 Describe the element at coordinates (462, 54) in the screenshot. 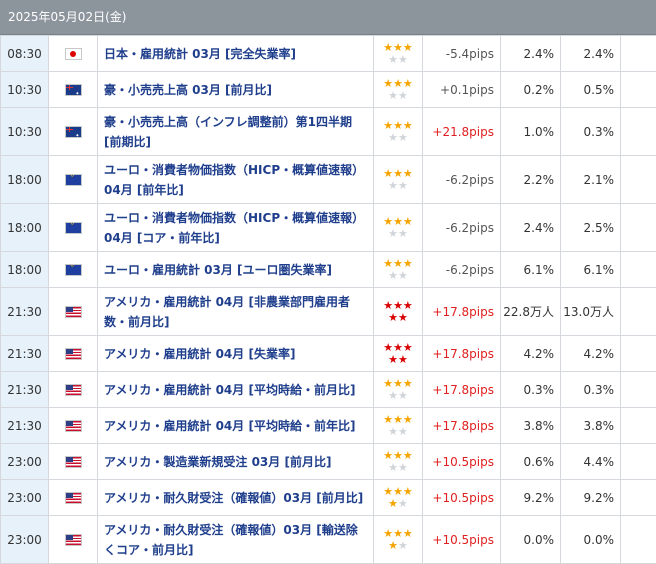

I see `pips-change: -5.4pips` at that location.